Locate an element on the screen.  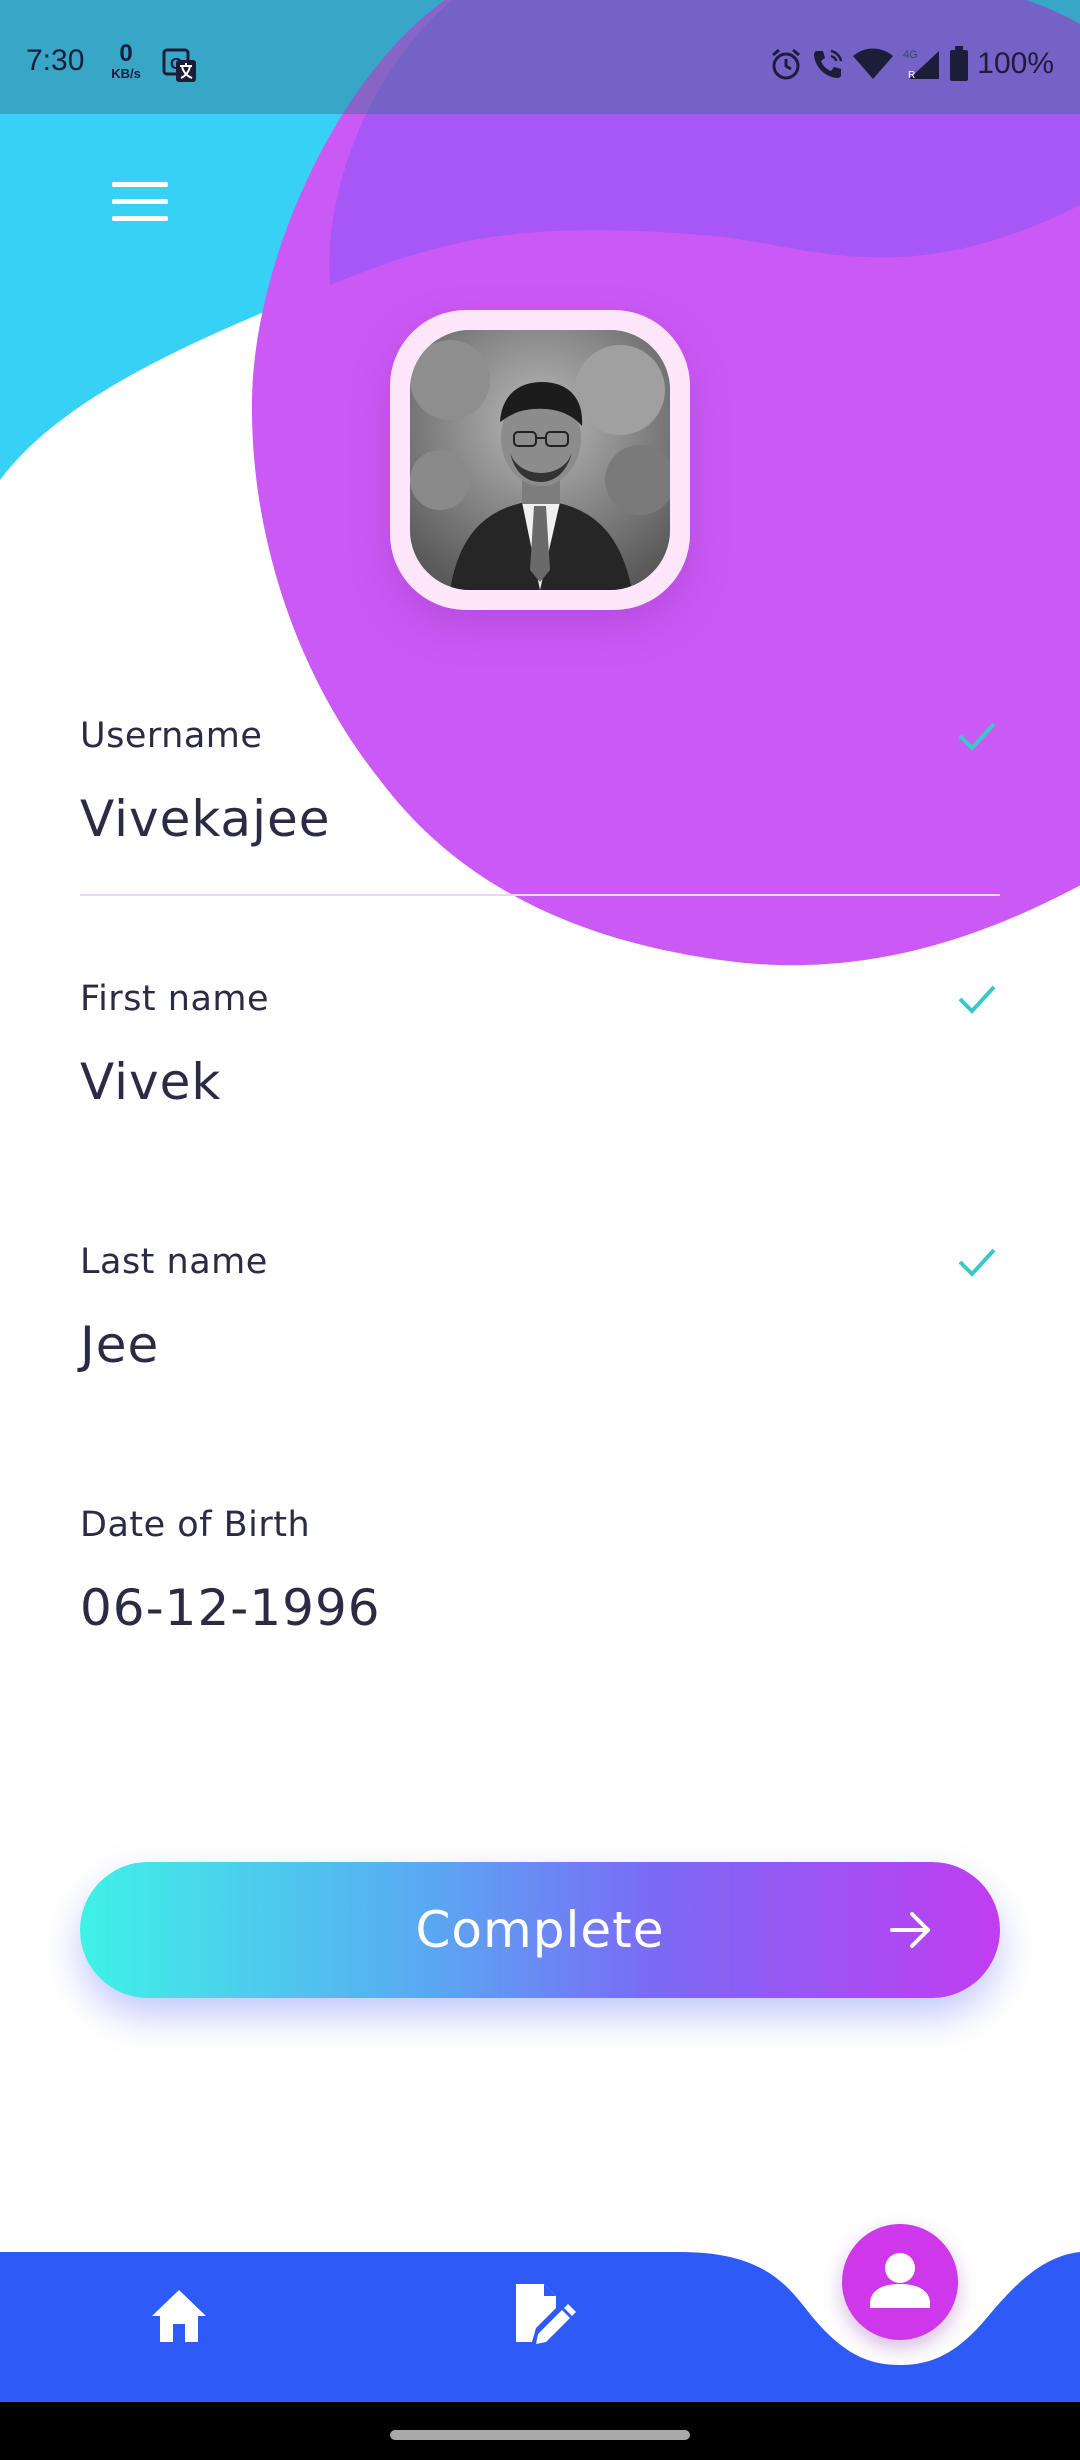
complete-button: Complete is located at coordinates (540, 1930).